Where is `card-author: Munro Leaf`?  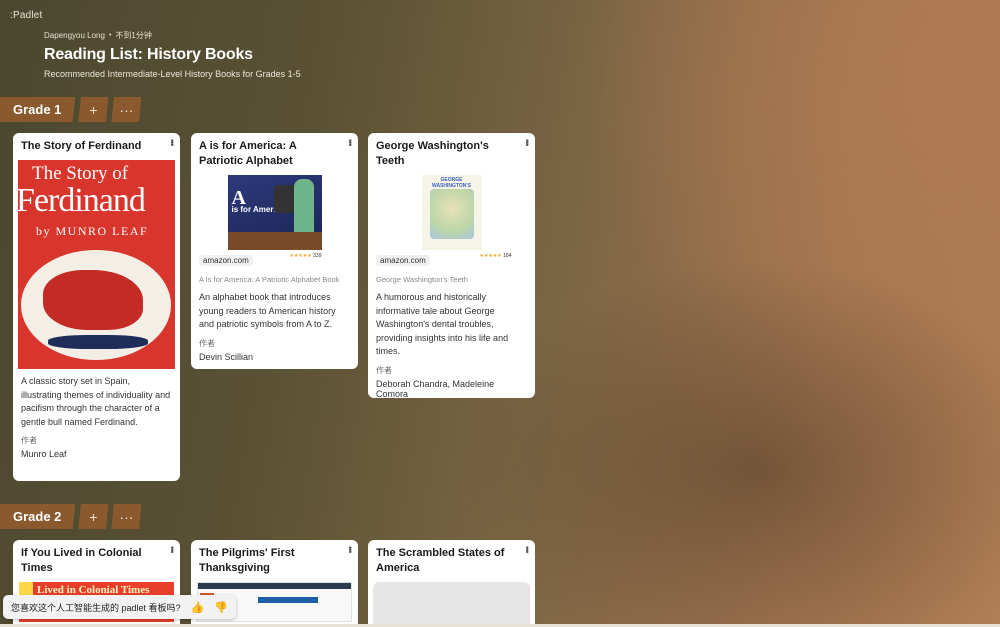 card-author: Munro Leaf is located at coordinates (44, 454).